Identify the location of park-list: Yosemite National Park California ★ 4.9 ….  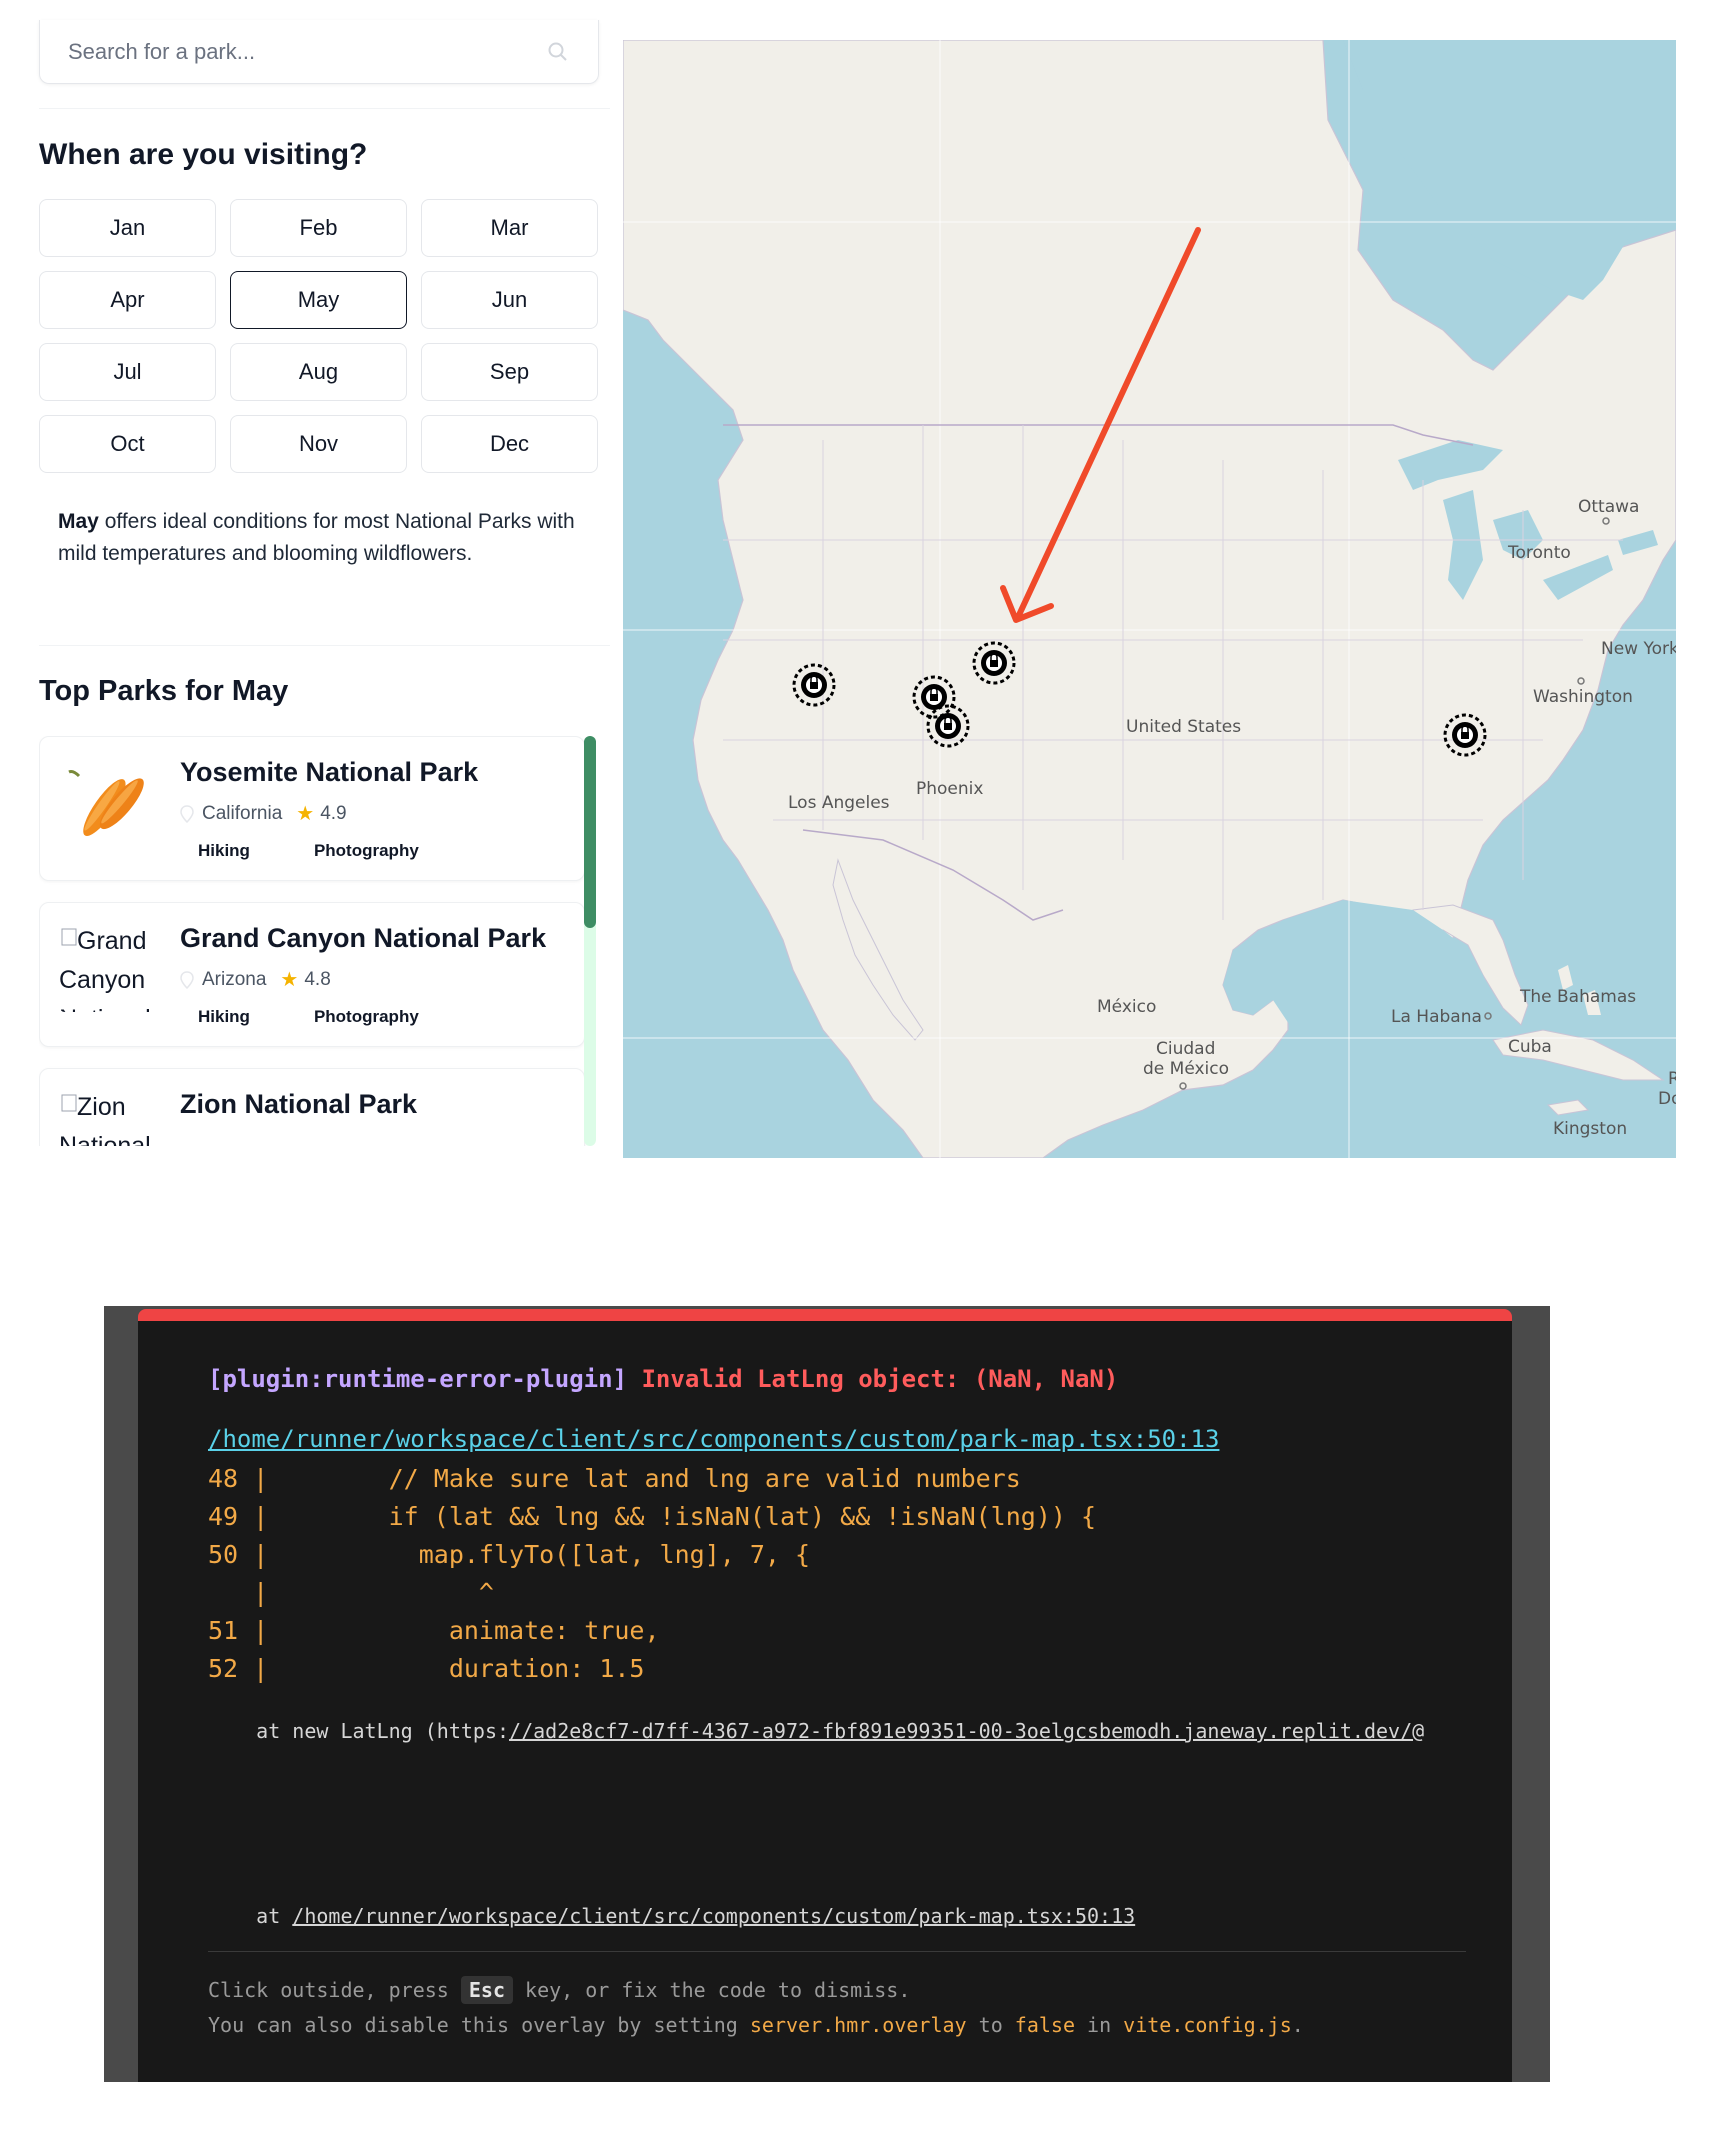
(313, 941).